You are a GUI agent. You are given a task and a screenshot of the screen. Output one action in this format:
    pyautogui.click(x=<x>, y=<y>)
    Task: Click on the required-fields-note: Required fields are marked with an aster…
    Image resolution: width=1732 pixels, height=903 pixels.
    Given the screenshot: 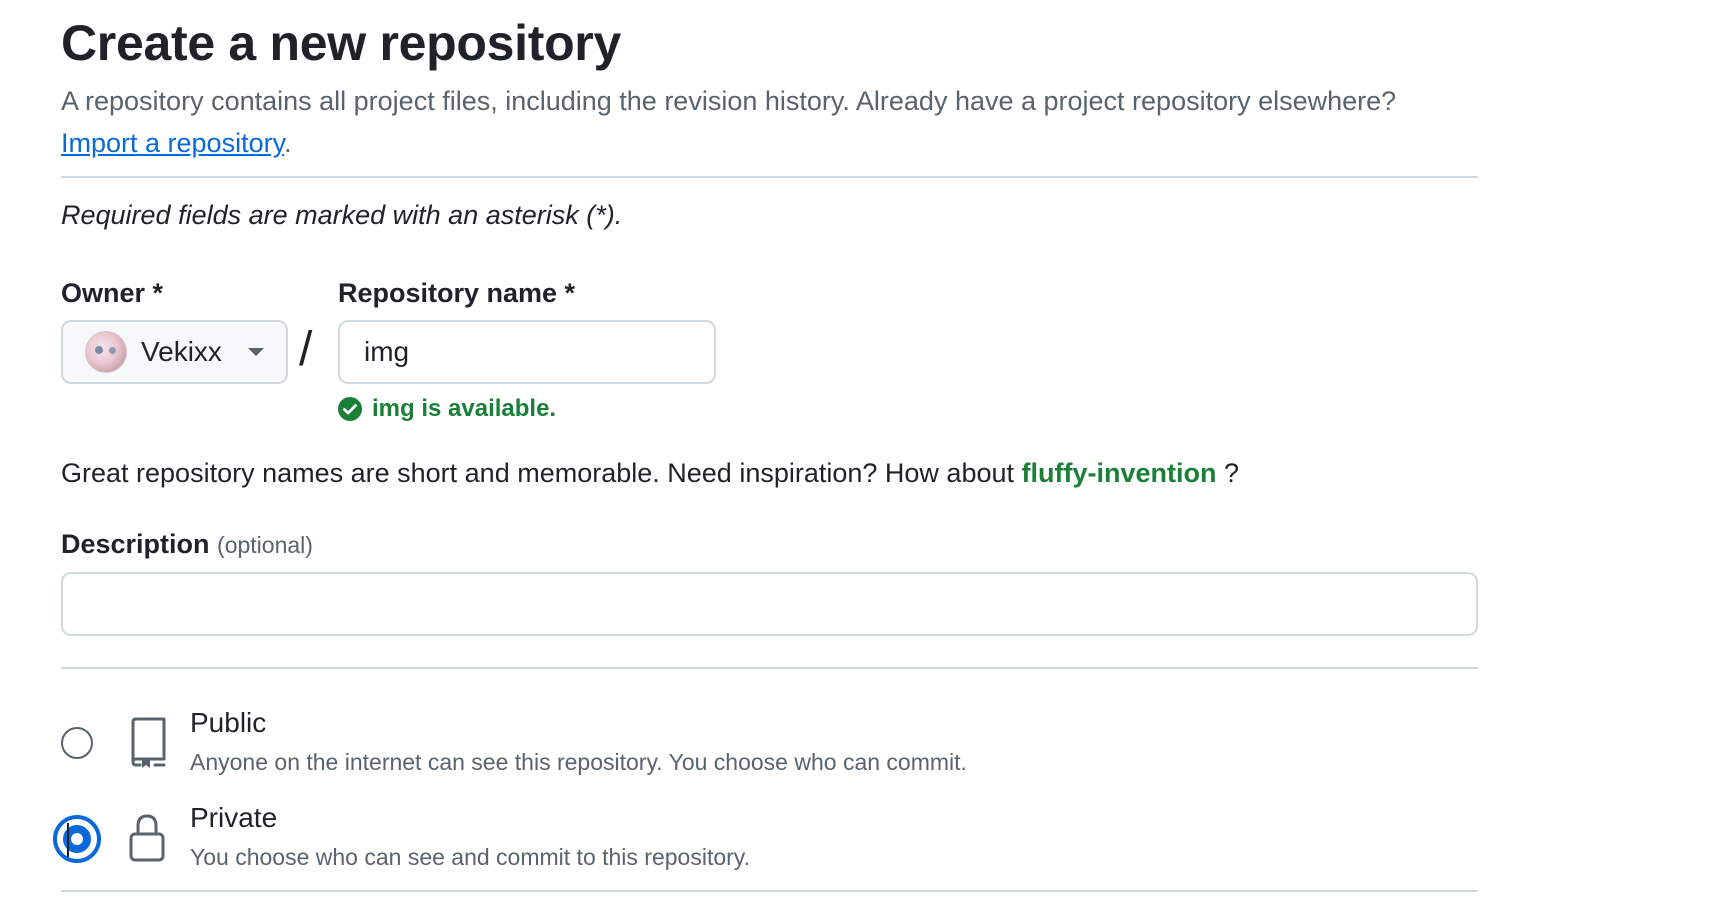 What is the action you would take?
    pyautogui.click(x=342, y=215)
    